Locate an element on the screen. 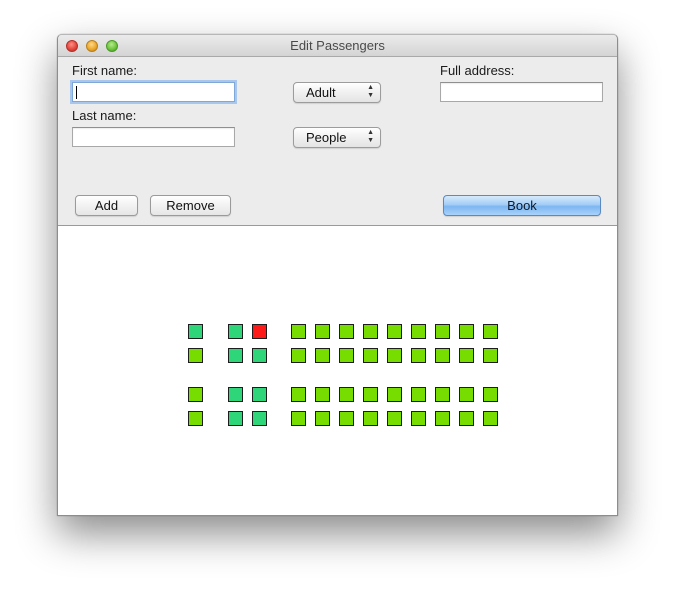 This screenshot has width=674, height=594. remove-button: Remove is located at coordinates (190, 205).